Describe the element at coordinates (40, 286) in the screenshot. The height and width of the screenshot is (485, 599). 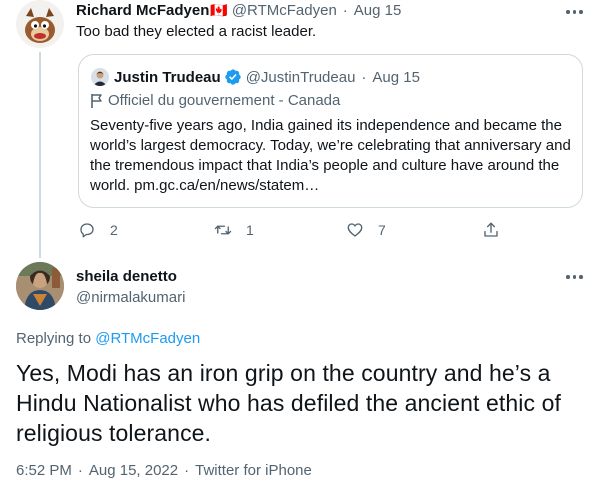
I see `avatar-sheila-denetto` at that location.